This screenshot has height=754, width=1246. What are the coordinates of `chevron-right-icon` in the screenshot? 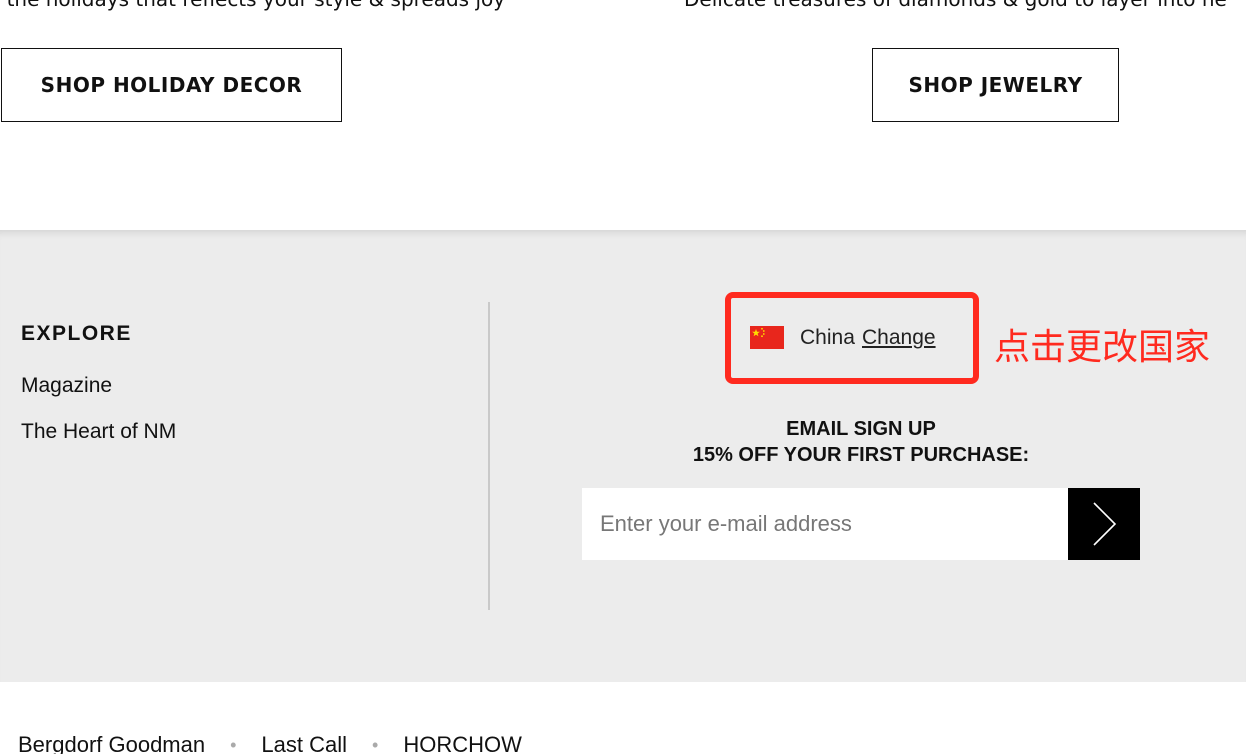 It's located at (1105, 524).